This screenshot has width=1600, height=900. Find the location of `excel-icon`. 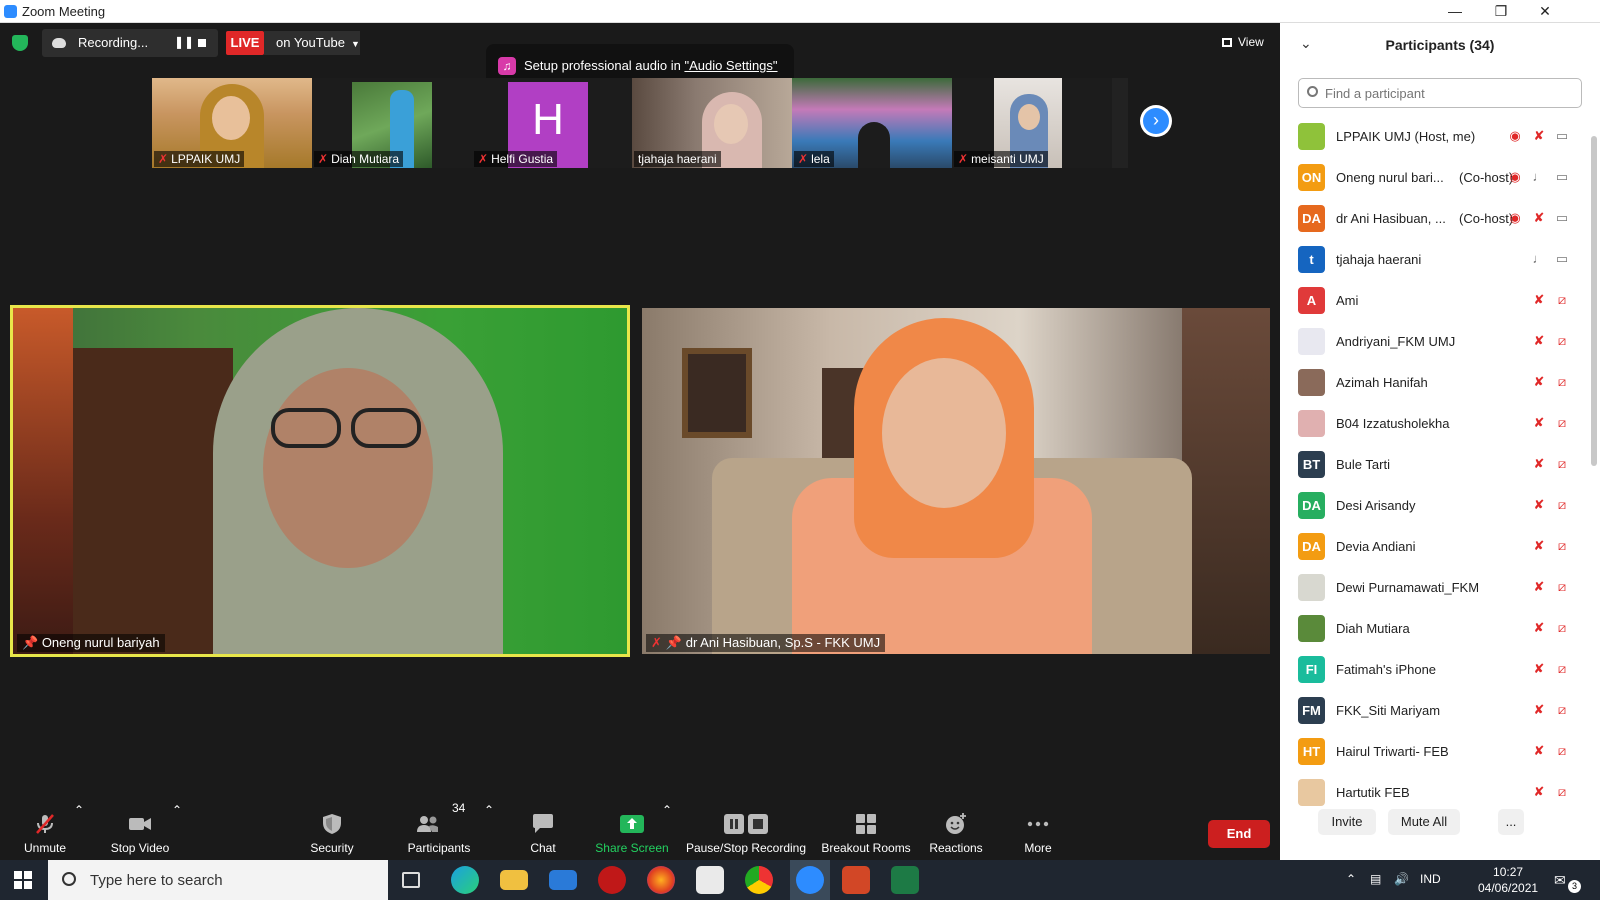

excel-icon is located at coordinates (905, 880).